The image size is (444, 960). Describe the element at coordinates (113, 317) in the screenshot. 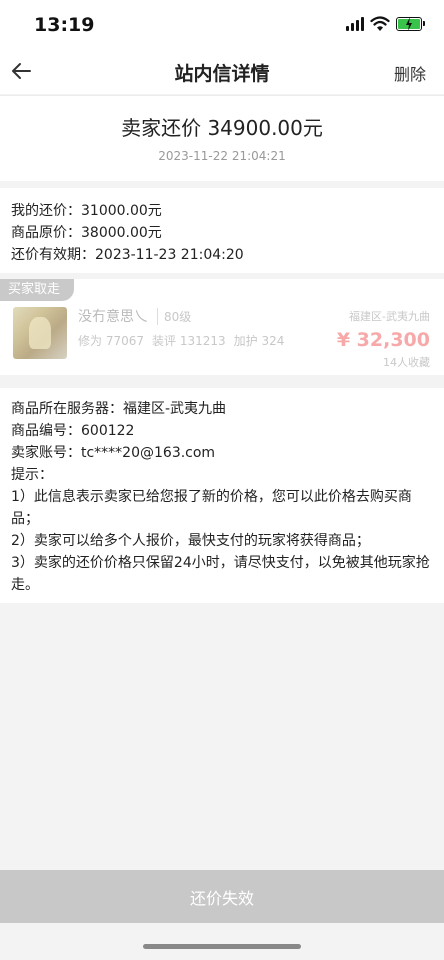

I see `product-name: 没冇意思乀` at that location.